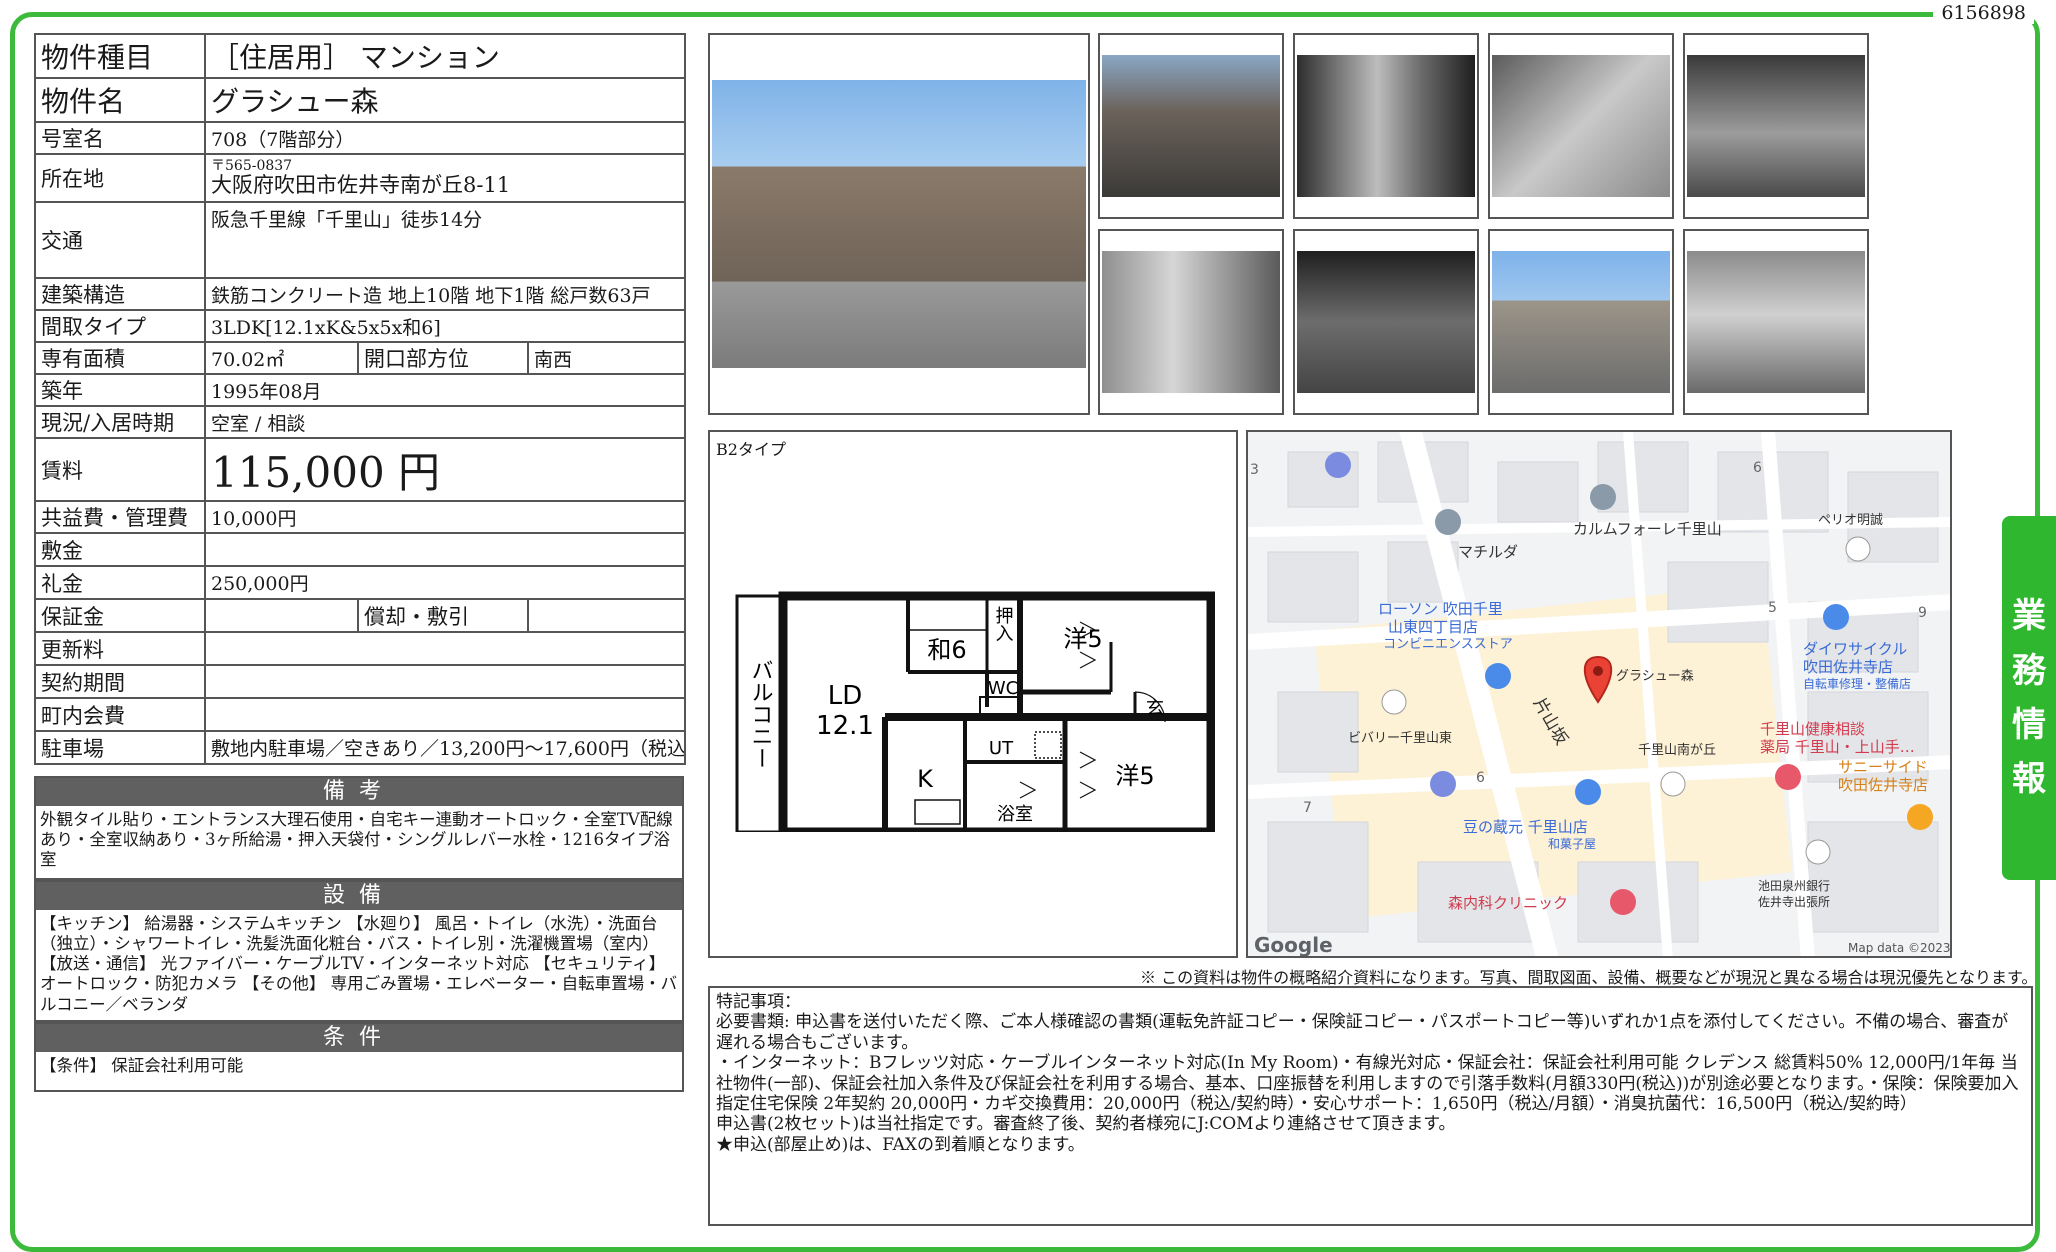 Image resolution: width=2056 pixels, height=1252 pixels. What do you see at coordinates (443, 615) in the screenshot?
I see `amort-label: 償却・敷引` at bounding box center [443, 615].